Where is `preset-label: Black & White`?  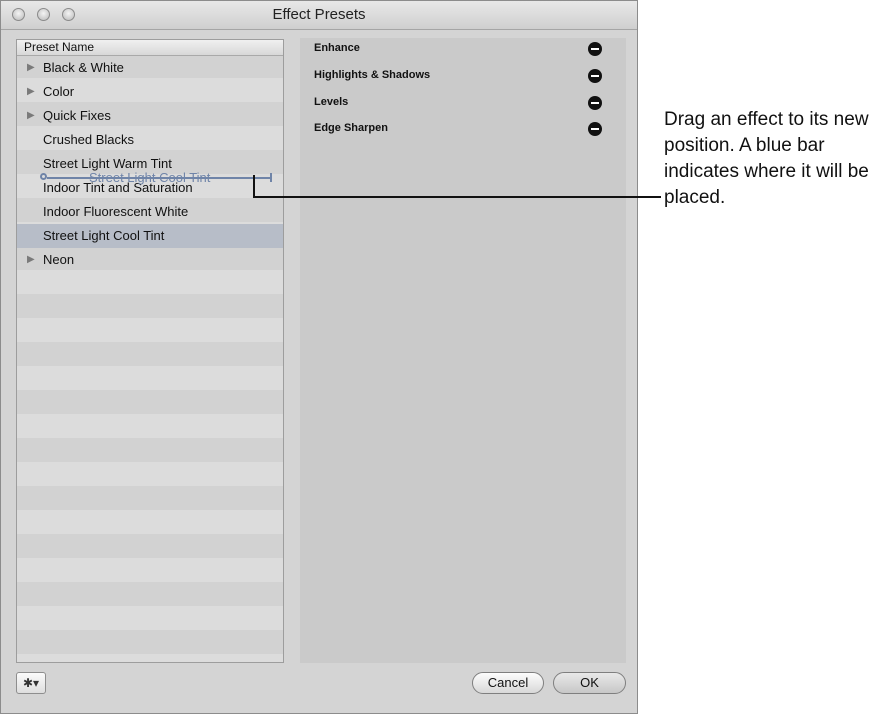 preset-label: Black & White is located at coordinates (83, 67).